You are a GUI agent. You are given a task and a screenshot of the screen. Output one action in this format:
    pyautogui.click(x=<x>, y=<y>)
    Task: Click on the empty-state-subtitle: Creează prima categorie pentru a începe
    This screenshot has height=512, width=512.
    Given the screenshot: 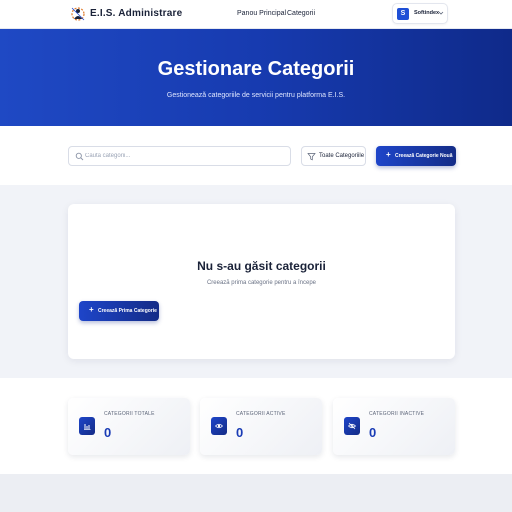 What is the action you would take?
    pyautogui.click(x=261, y=283)
    